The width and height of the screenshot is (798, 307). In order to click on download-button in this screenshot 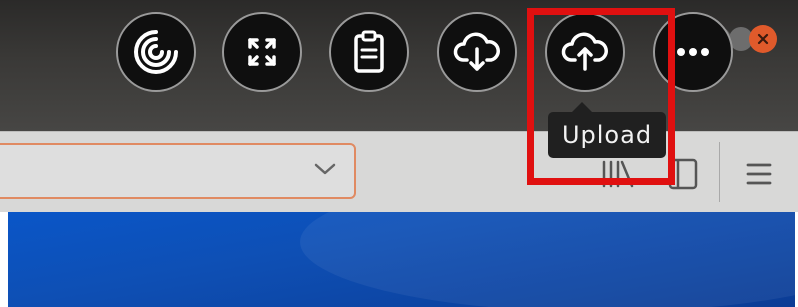, I will do `click(477, 52)`.